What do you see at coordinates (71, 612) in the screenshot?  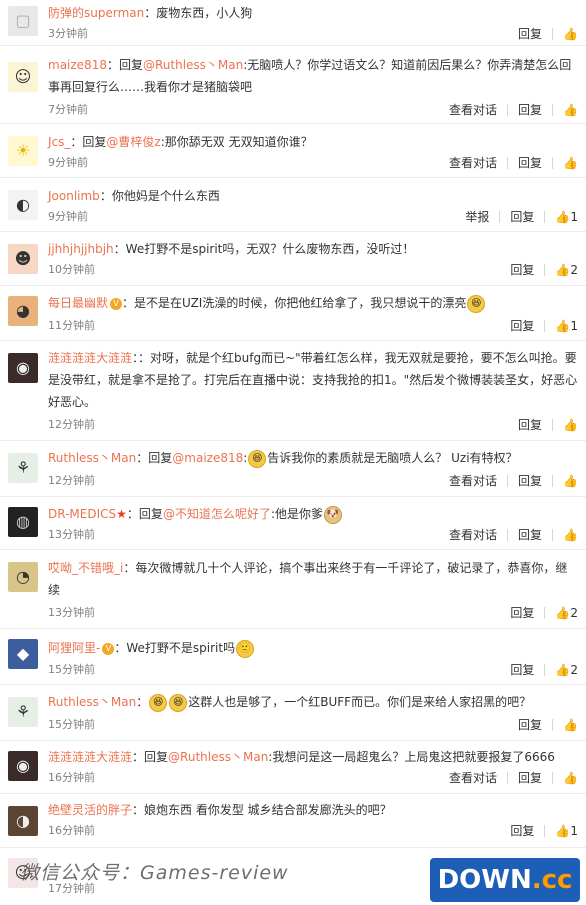 I see `comment-time: 13分钟前` at bounding box center [71, 612].